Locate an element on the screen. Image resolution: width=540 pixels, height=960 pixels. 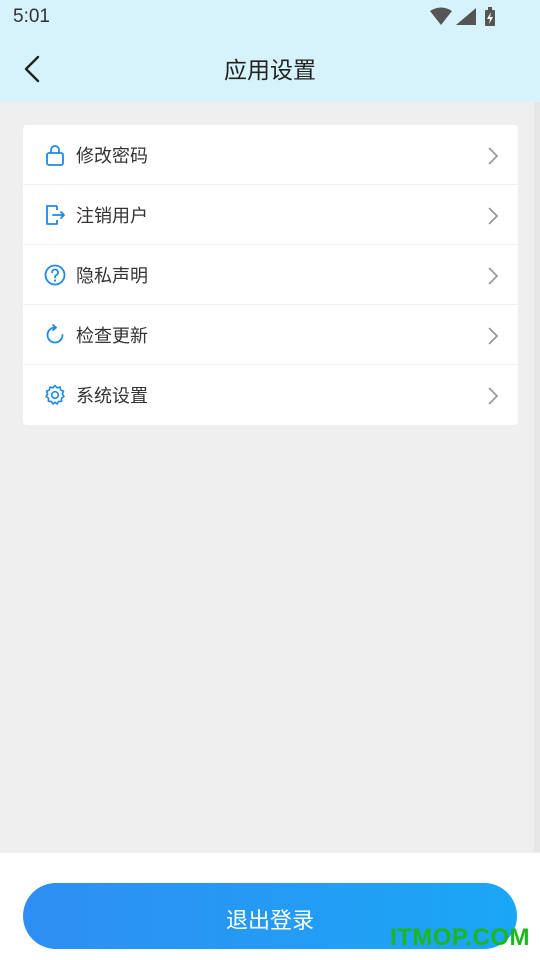
gear-icon is located at coordinates (55, 394).